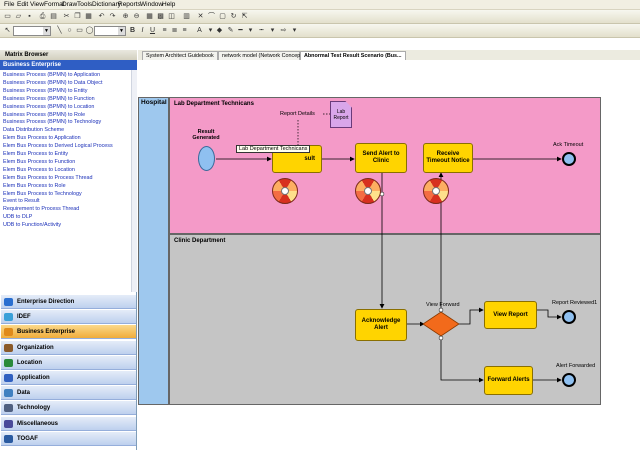  I want to click on browser-selected-node: Business Enterprise, so click(68, 65).